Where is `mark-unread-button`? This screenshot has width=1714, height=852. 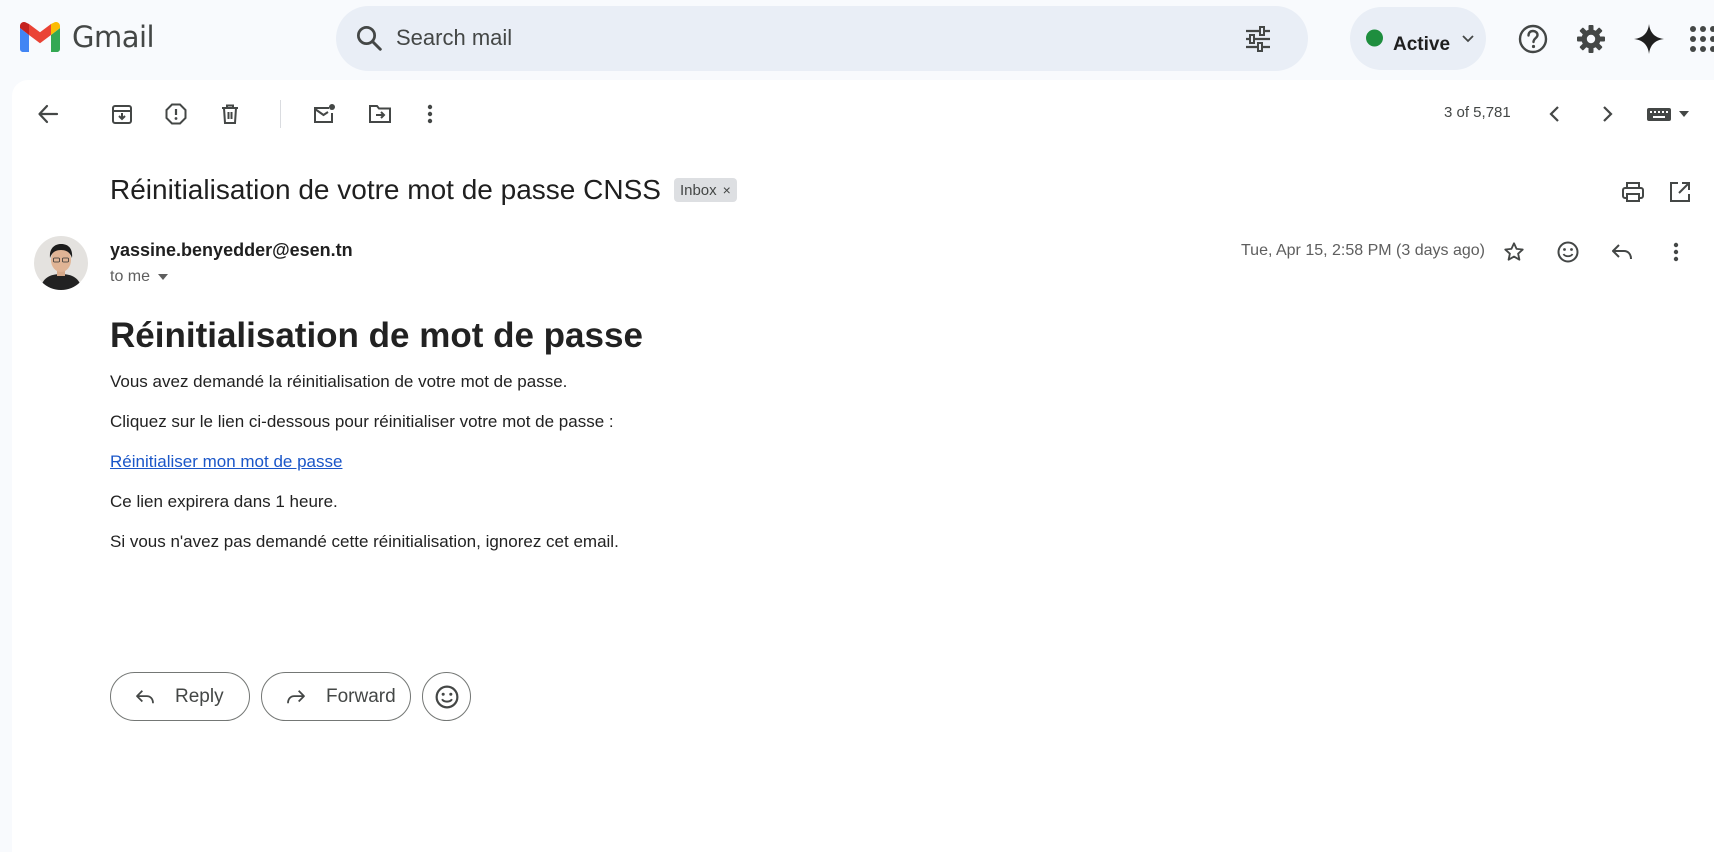
mark-unread-button is located at coordinates (324, 114).